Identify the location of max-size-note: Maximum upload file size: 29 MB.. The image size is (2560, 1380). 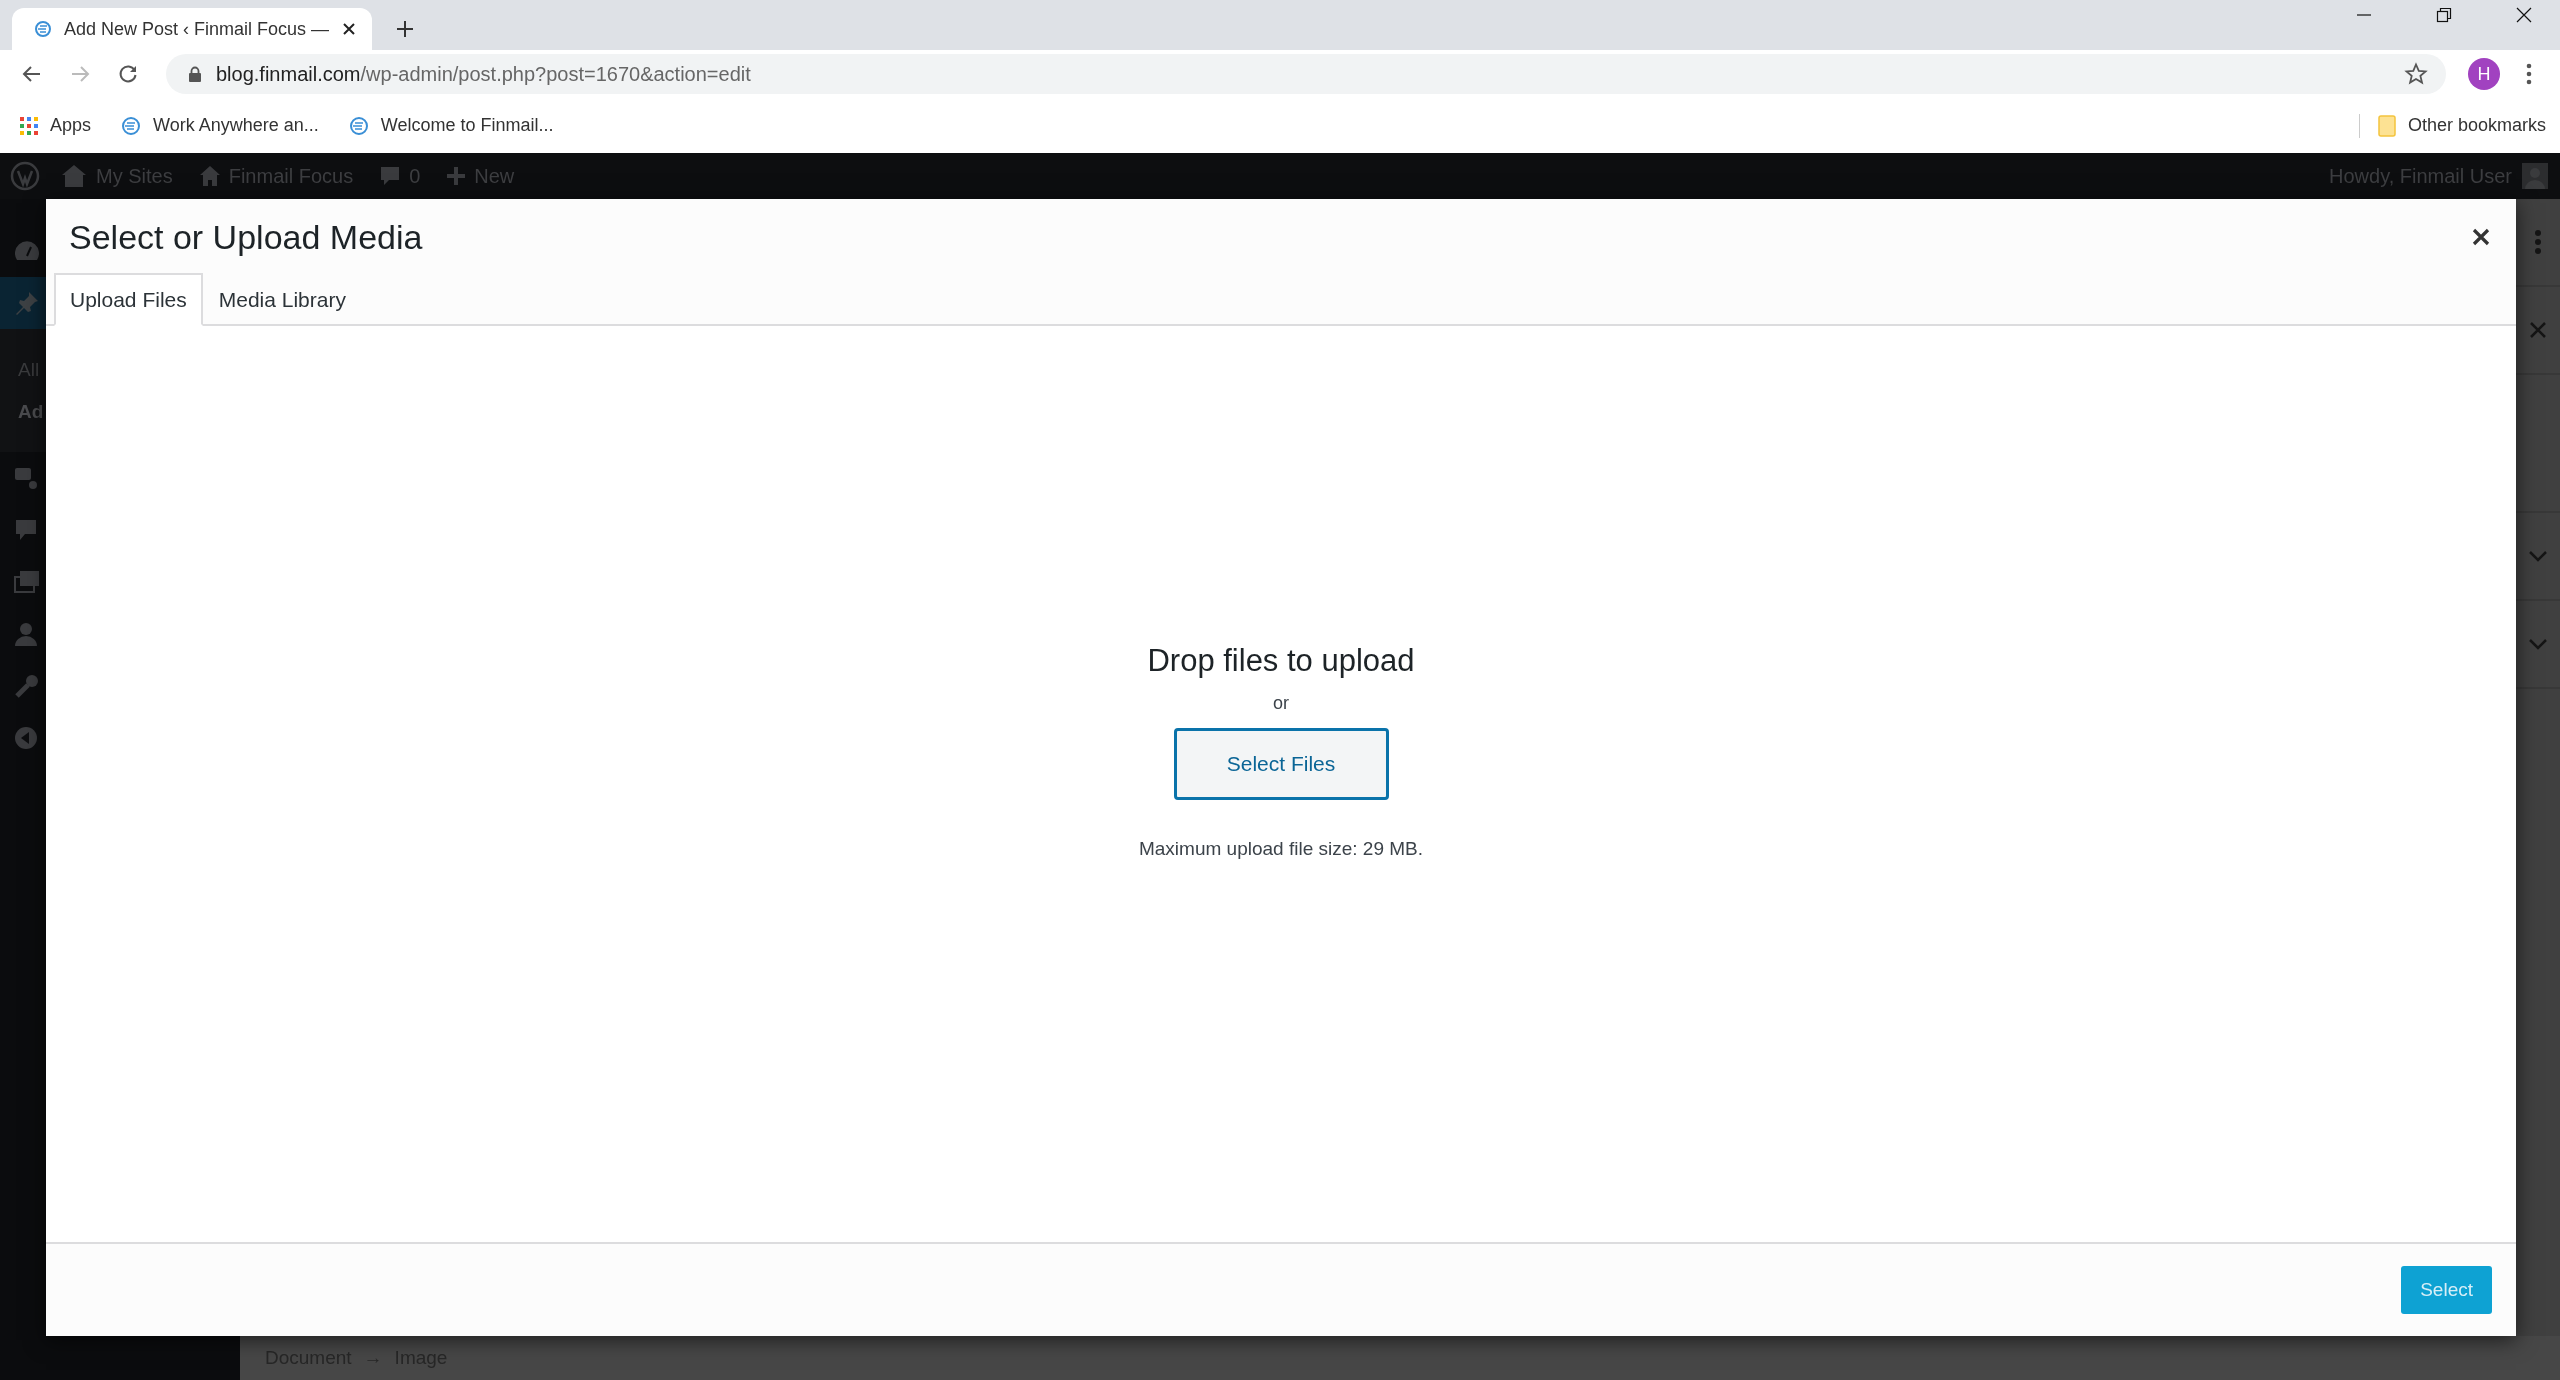
(1281, 848).